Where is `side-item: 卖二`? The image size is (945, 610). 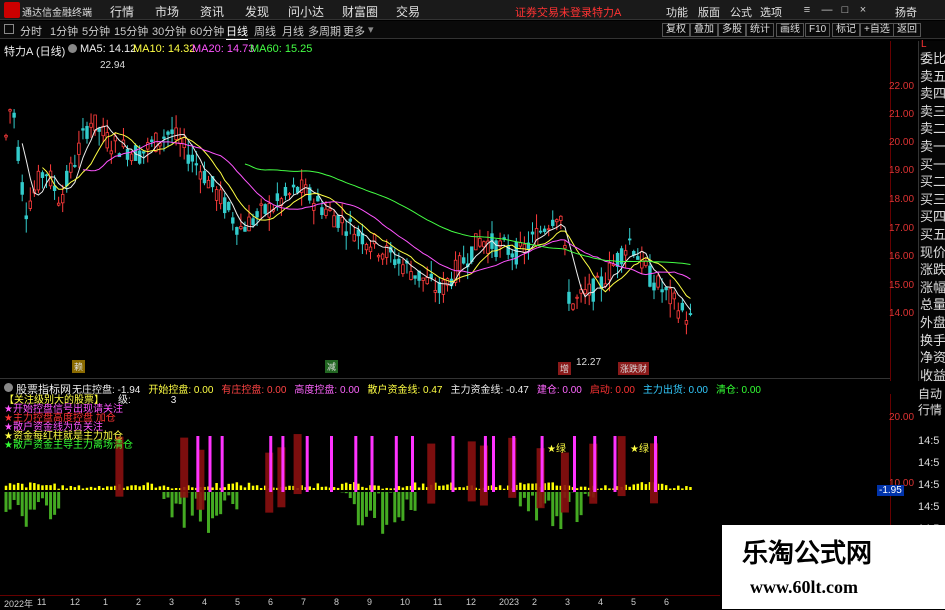
side-item: 卖二 is located at coordinates (932, 129).